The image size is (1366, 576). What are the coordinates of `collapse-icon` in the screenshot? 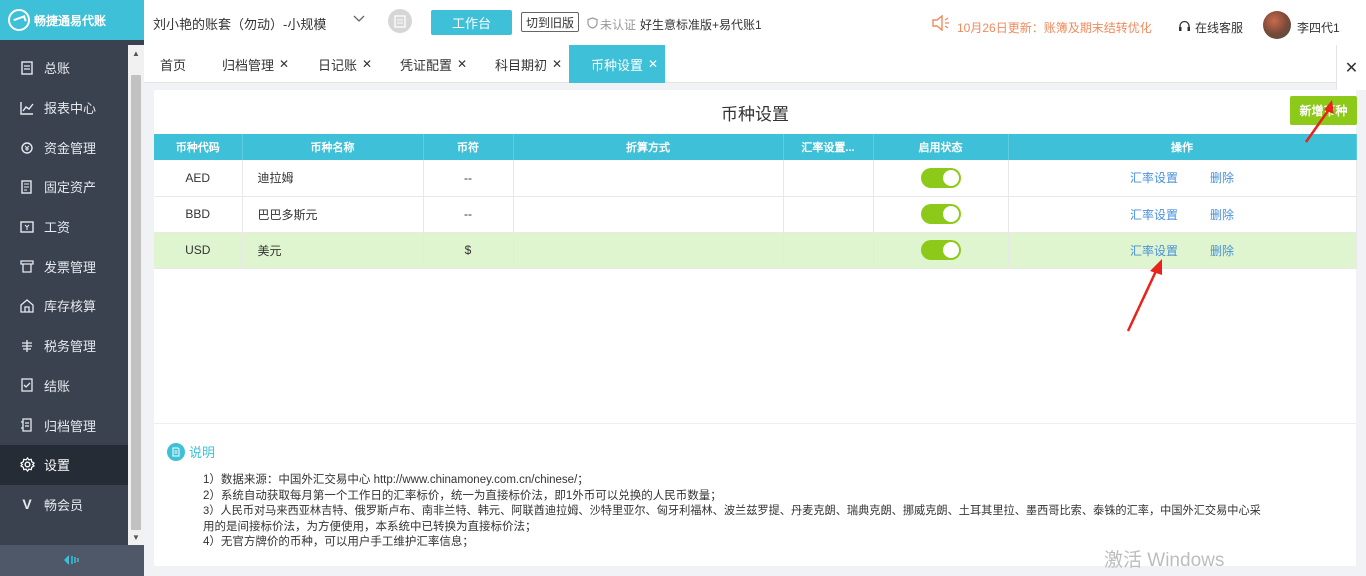 It's located at (72, 561).